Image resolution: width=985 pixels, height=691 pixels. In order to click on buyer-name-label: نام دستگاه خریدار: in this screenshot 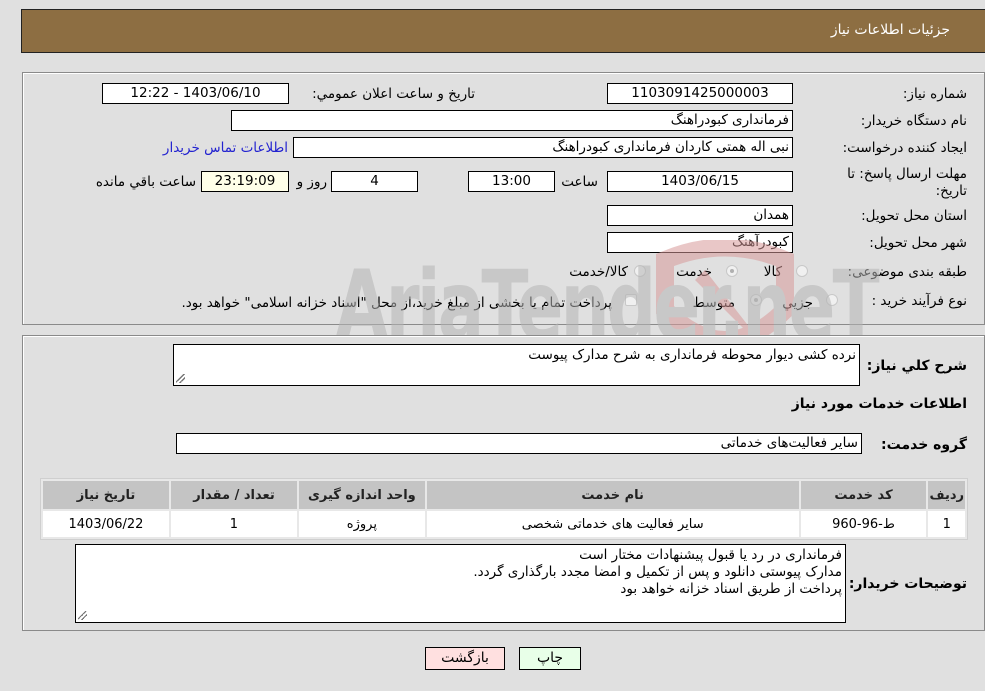, I will do `click(913, 121)`.